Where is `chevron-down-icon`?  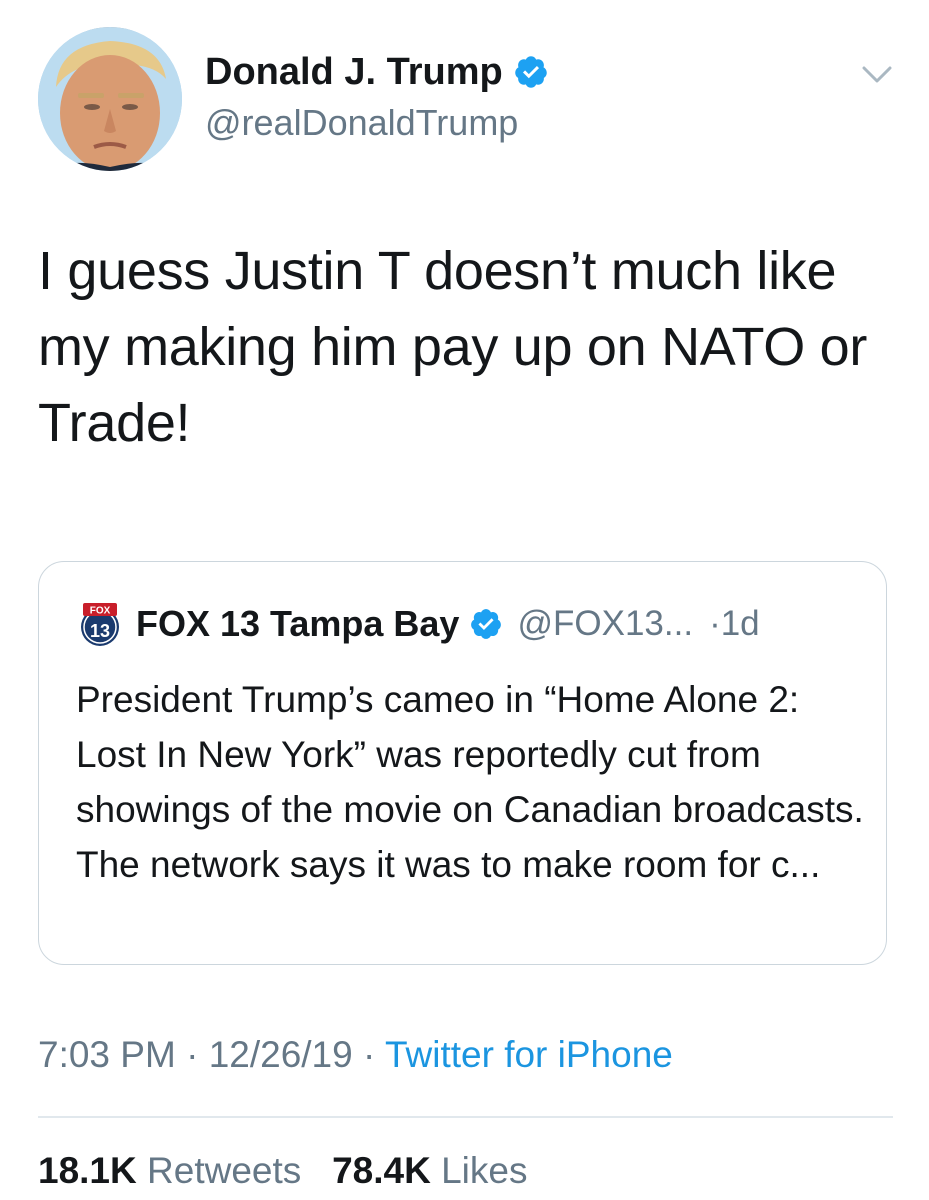 chevron-down-icon is located at coordinates (877, 75).